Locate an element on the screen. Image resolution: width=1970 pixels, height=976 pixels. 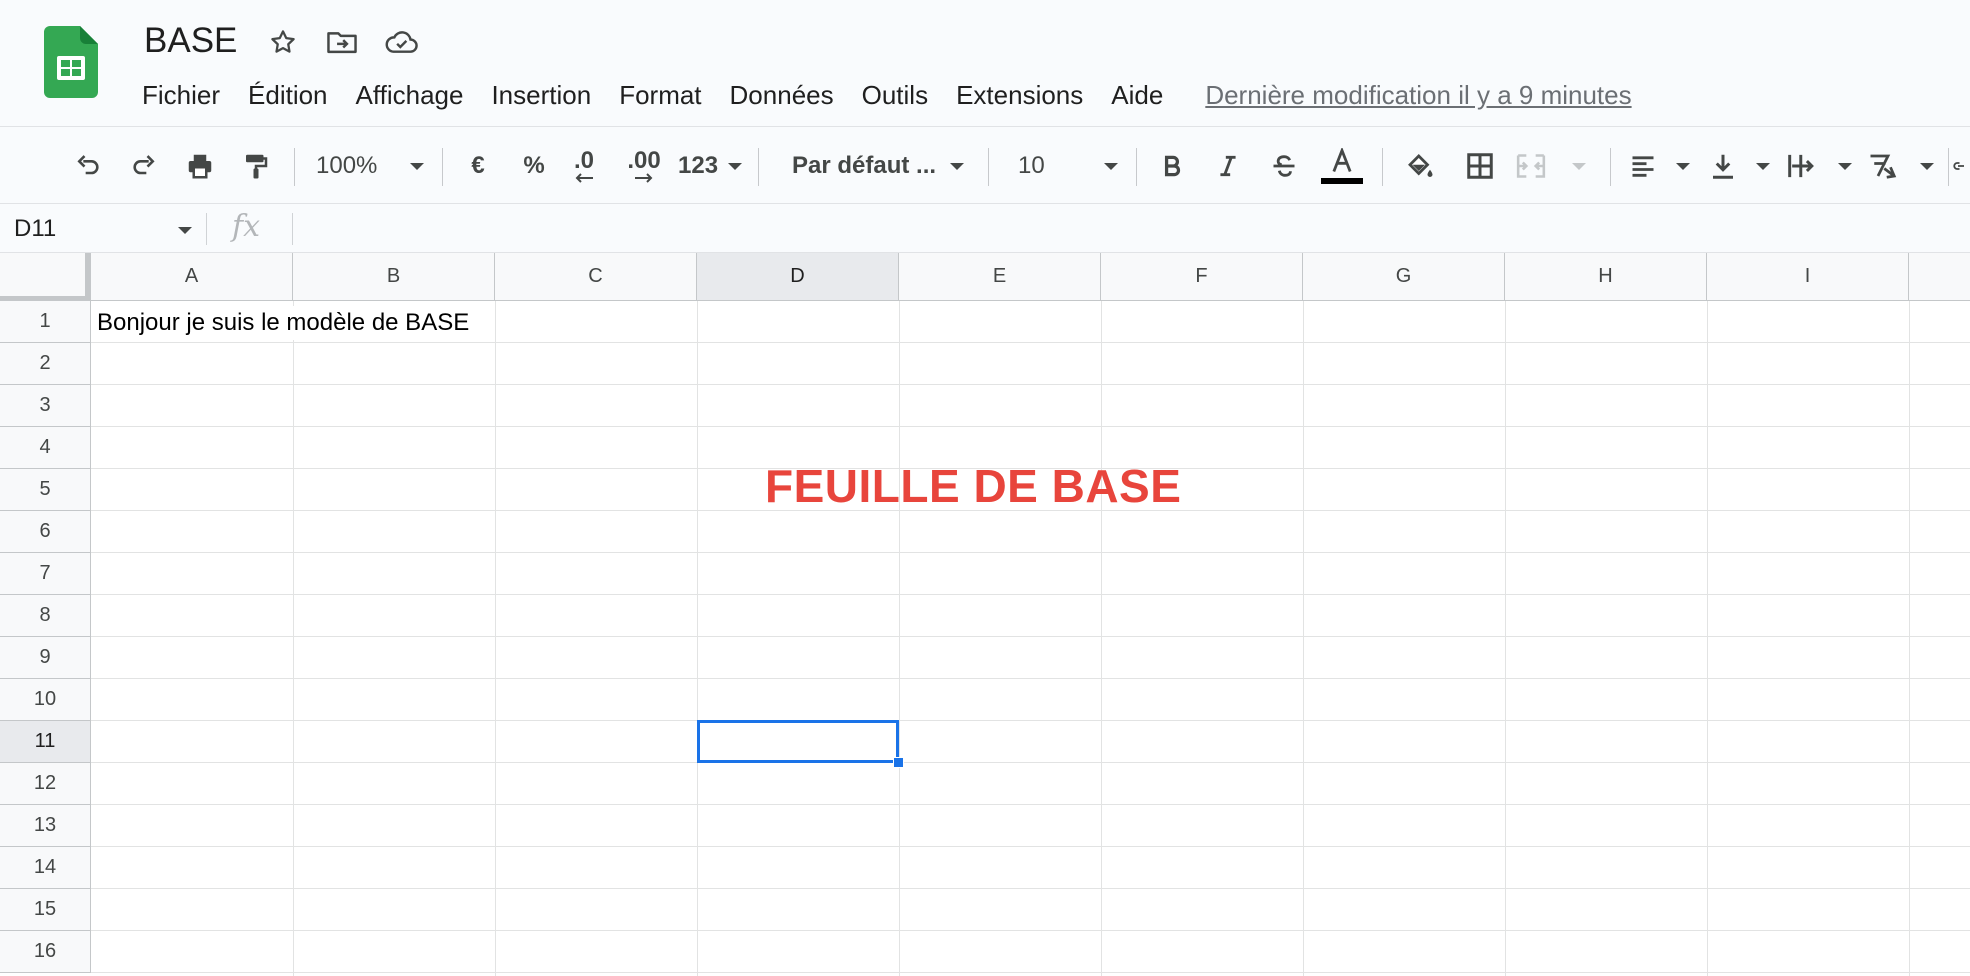
row-header-16: 16 is located at coordinates (45, 952).